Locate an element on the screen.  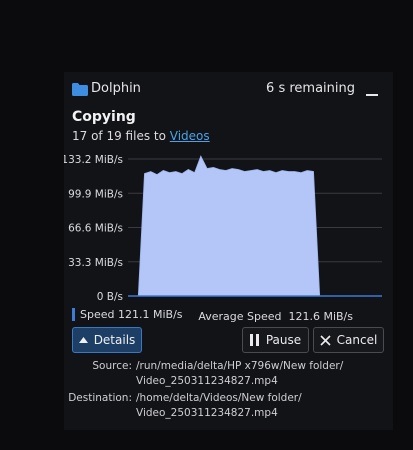
pause-button: Pause is located at coordinates (275, 340).